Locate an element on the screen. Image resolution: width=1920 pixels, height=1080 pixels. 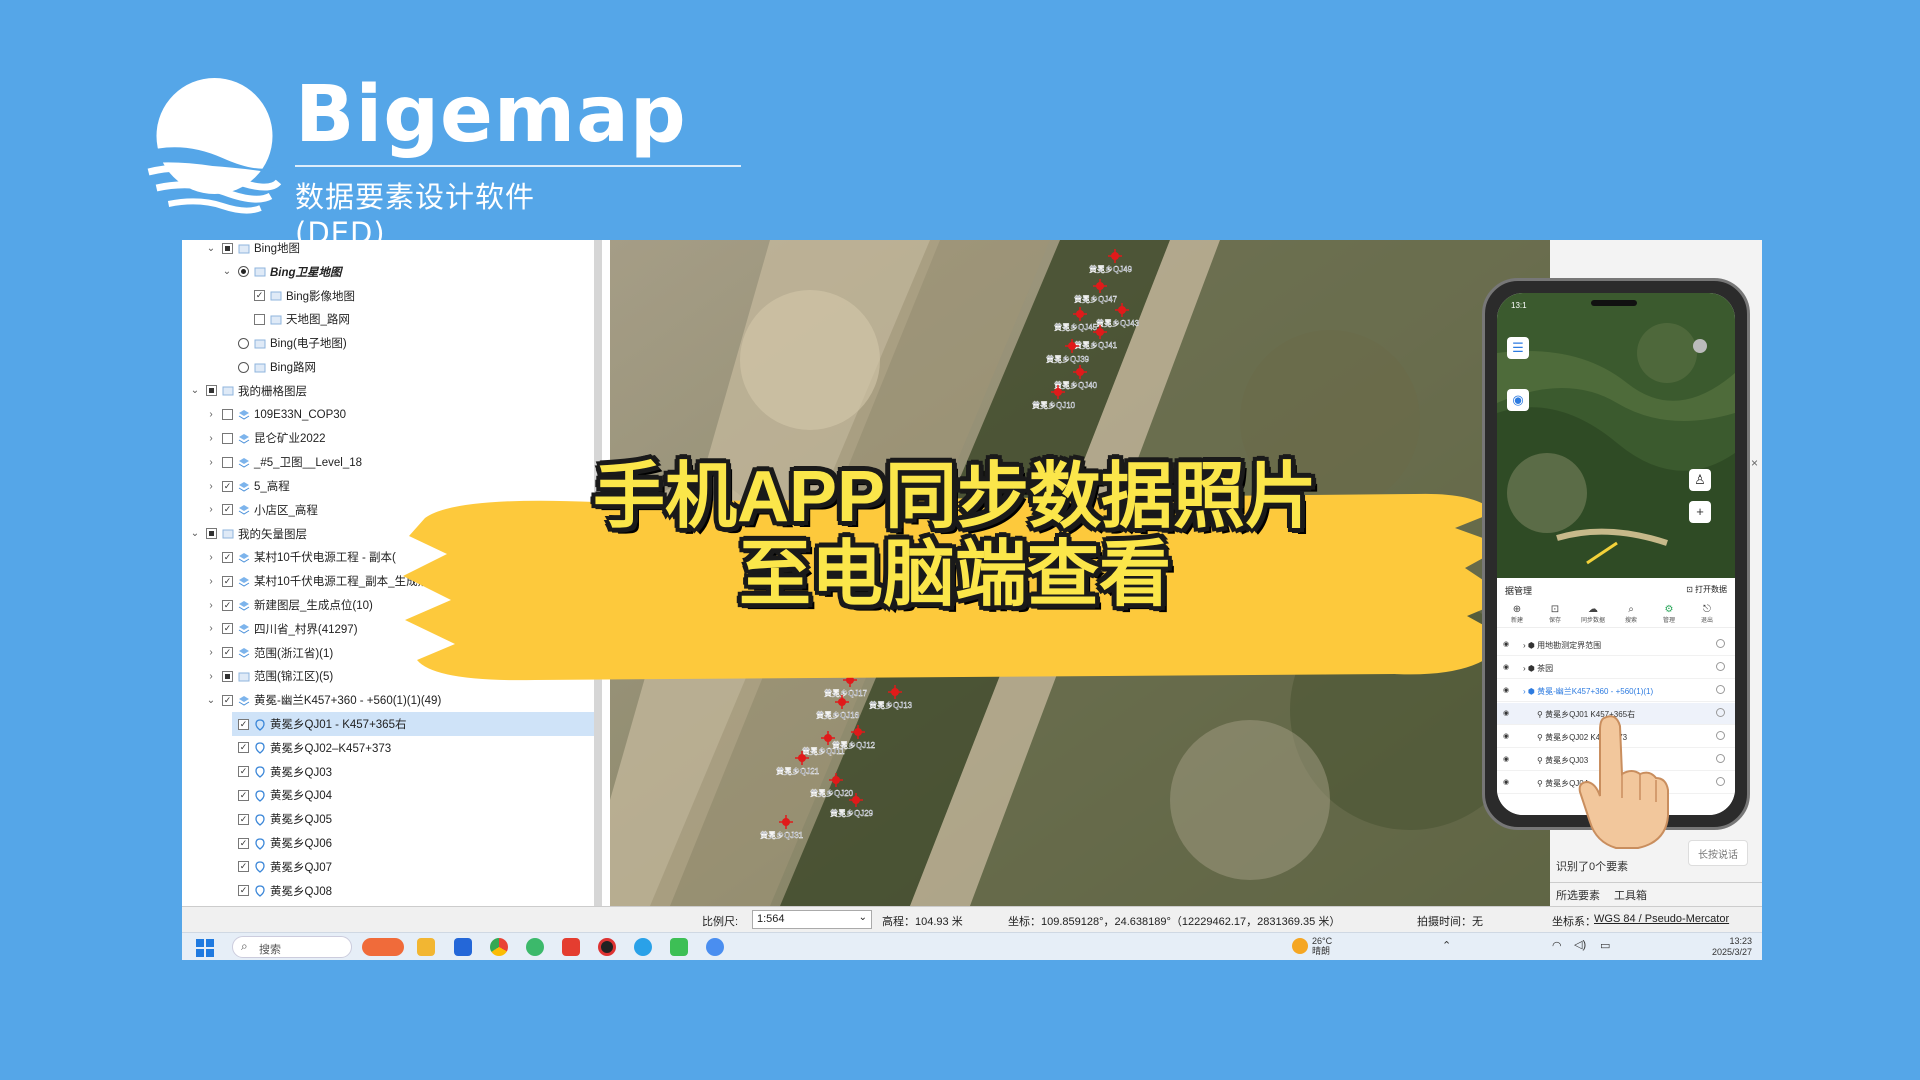
map-marker: 黄冕乡QJ47 is located at coordinates (1096, 291).